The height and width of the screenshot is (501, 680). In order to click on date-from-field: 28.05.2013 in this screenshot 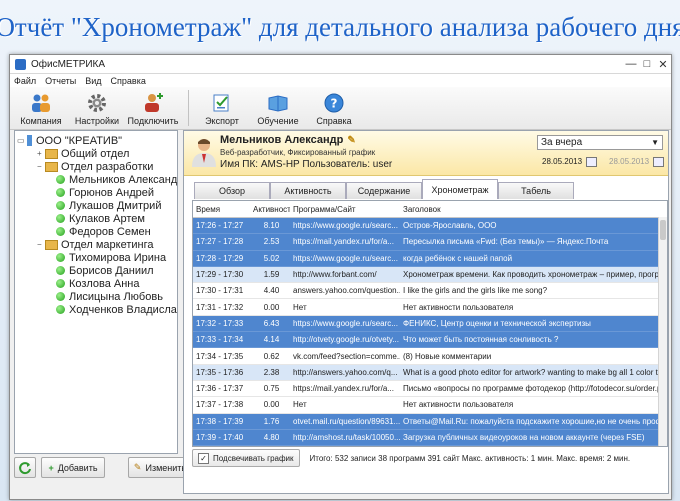, I will do `click(570, 161)`.